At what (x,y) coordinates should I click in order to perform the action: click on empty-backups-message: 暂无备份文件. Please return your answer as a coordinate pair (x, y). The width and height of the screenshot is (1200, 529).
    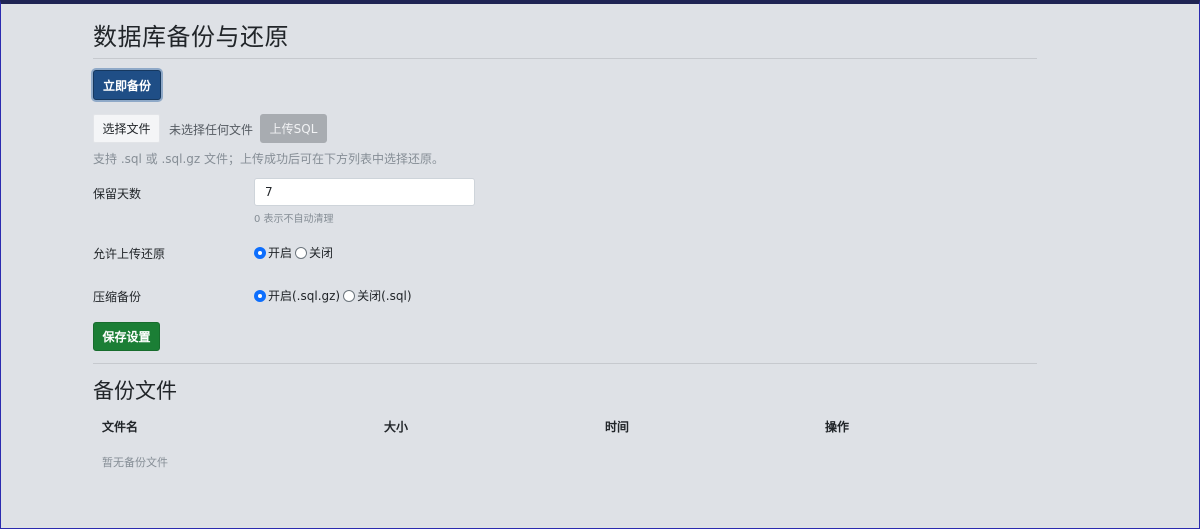
    Looking at the image, I should click on (135, 462).